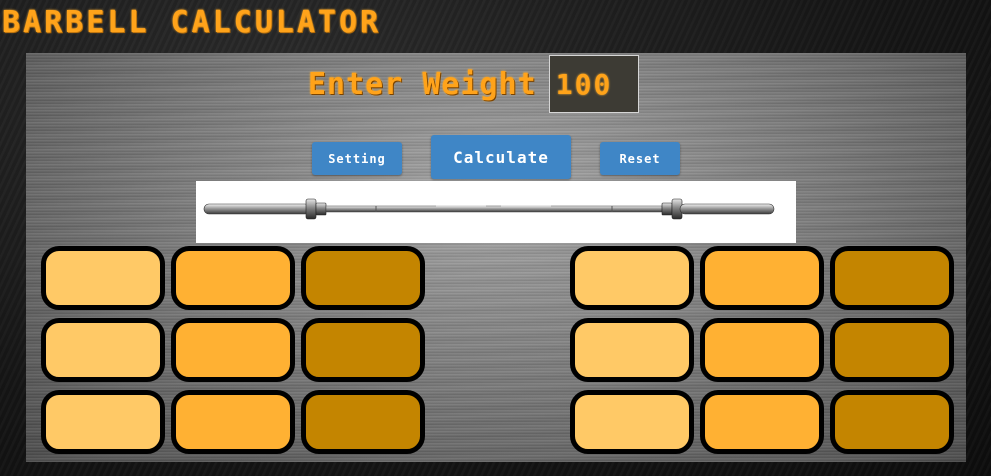  What do you see at coordinates (640, 158) in the screenshot?
I see `reset-button: Reset` at bounding box center [640, 158].